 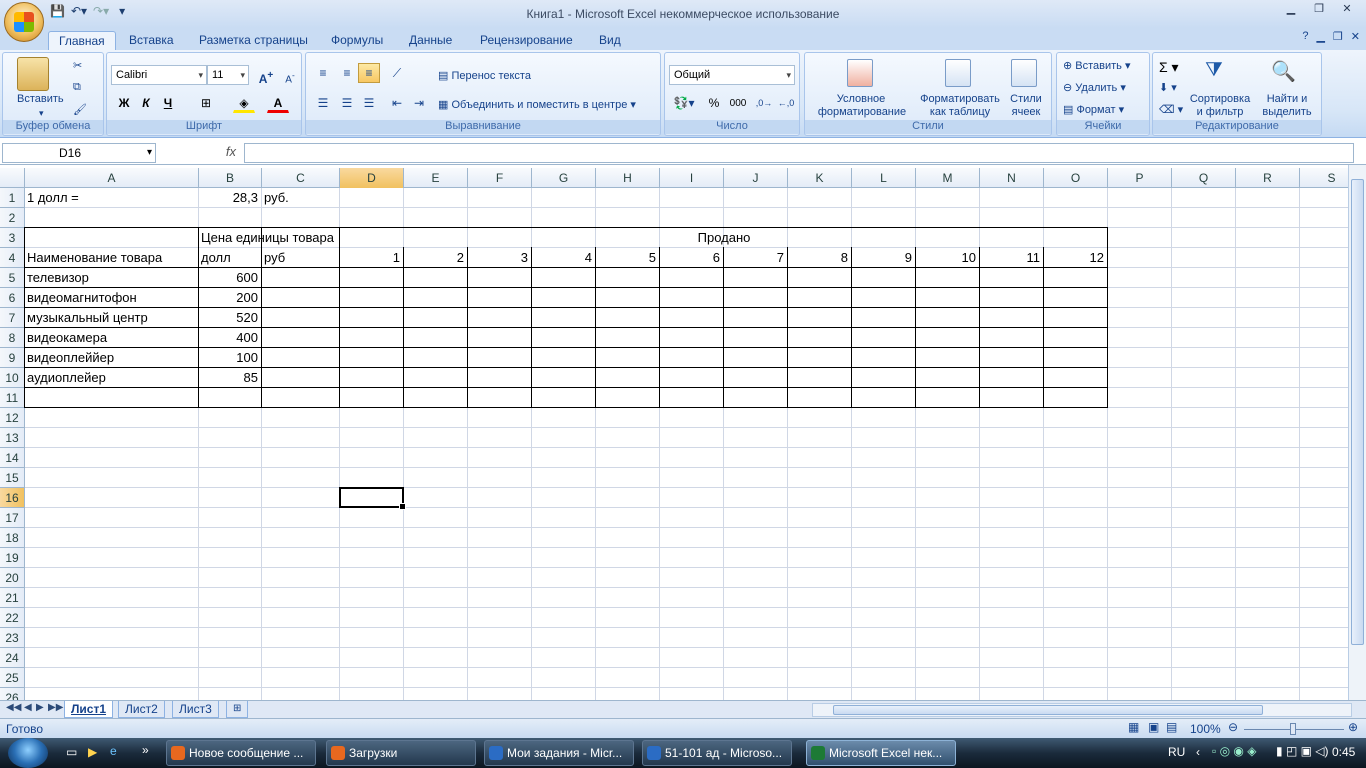 I want to click on conditional-formatting-label-2: форматирование, so click(x=862, y=112).